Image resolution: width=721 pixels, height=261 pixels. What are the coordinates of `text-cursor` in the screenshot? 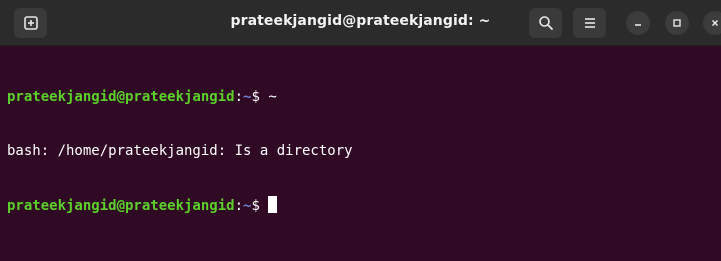 It's located at (273, 204).